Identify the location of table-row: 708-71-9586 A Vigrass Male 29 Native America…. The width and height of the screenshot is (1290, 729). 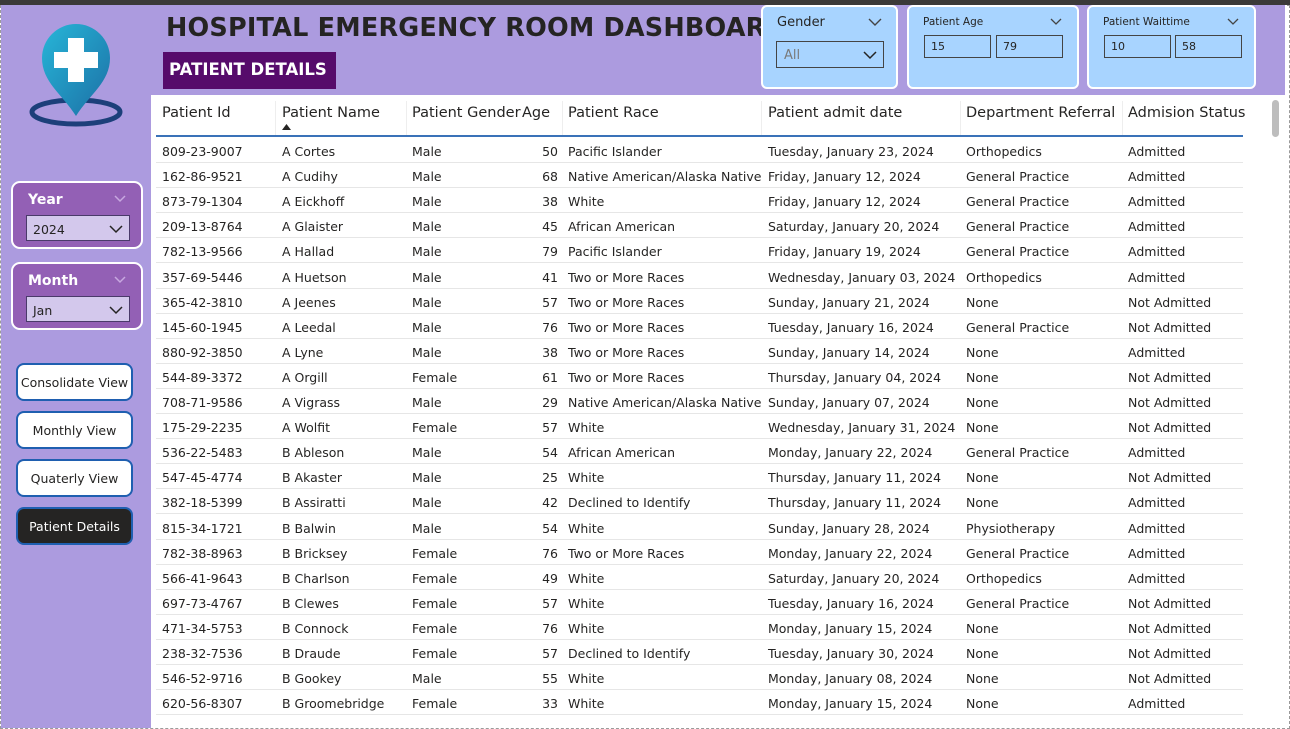
(699, 401).